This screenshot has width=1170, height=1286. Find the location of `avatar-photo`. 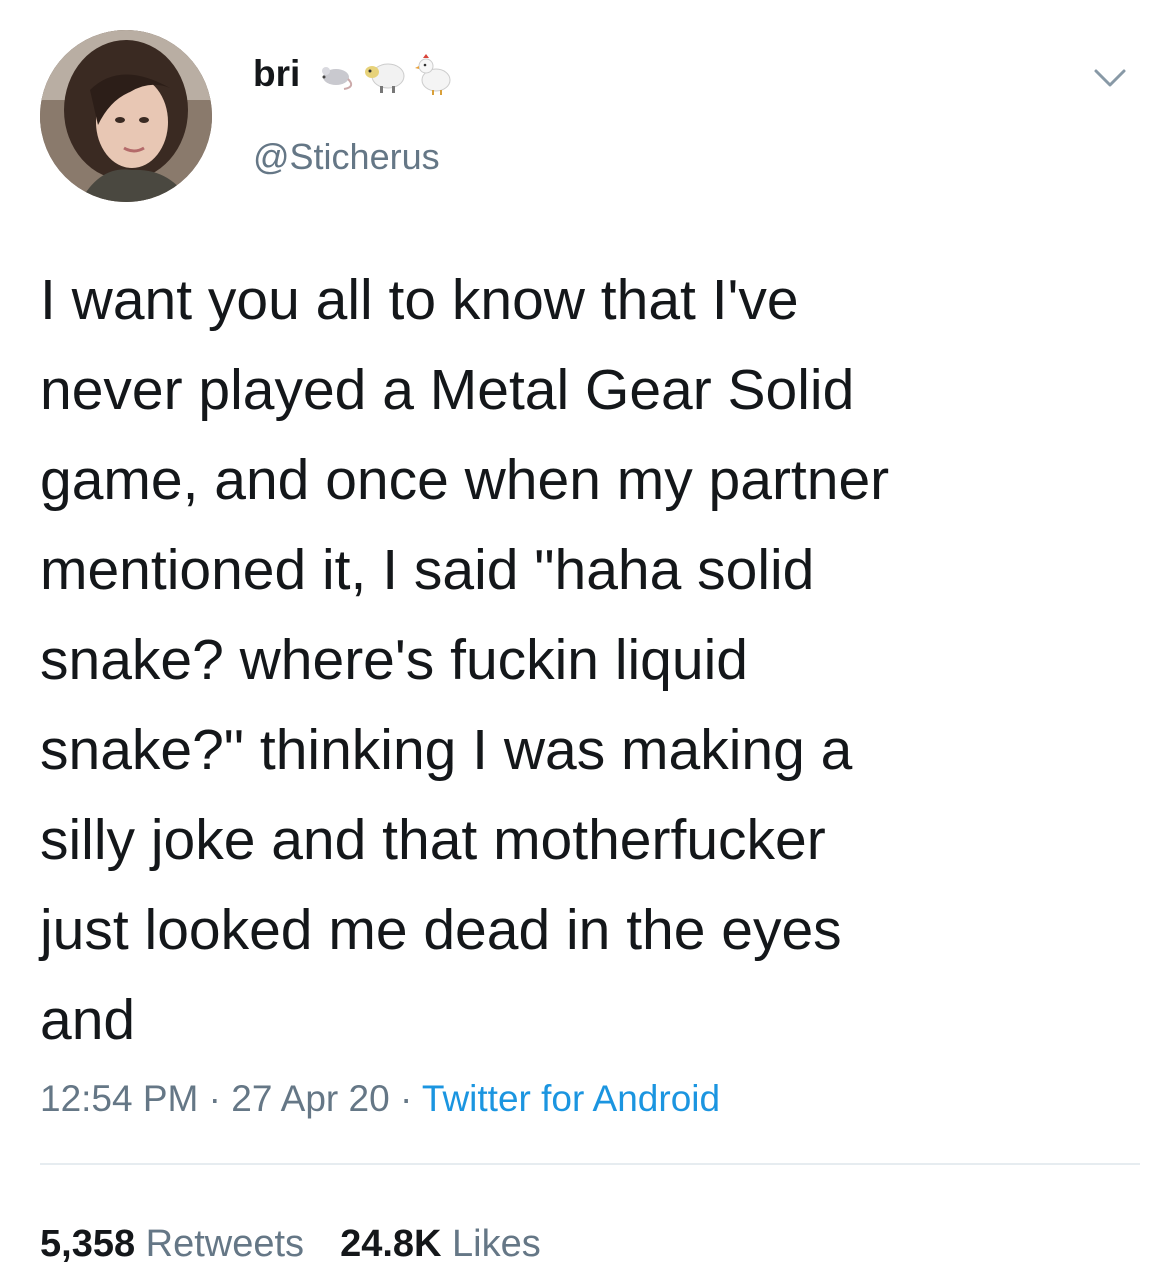

avatar-photo is located at coordinates (126, 116).